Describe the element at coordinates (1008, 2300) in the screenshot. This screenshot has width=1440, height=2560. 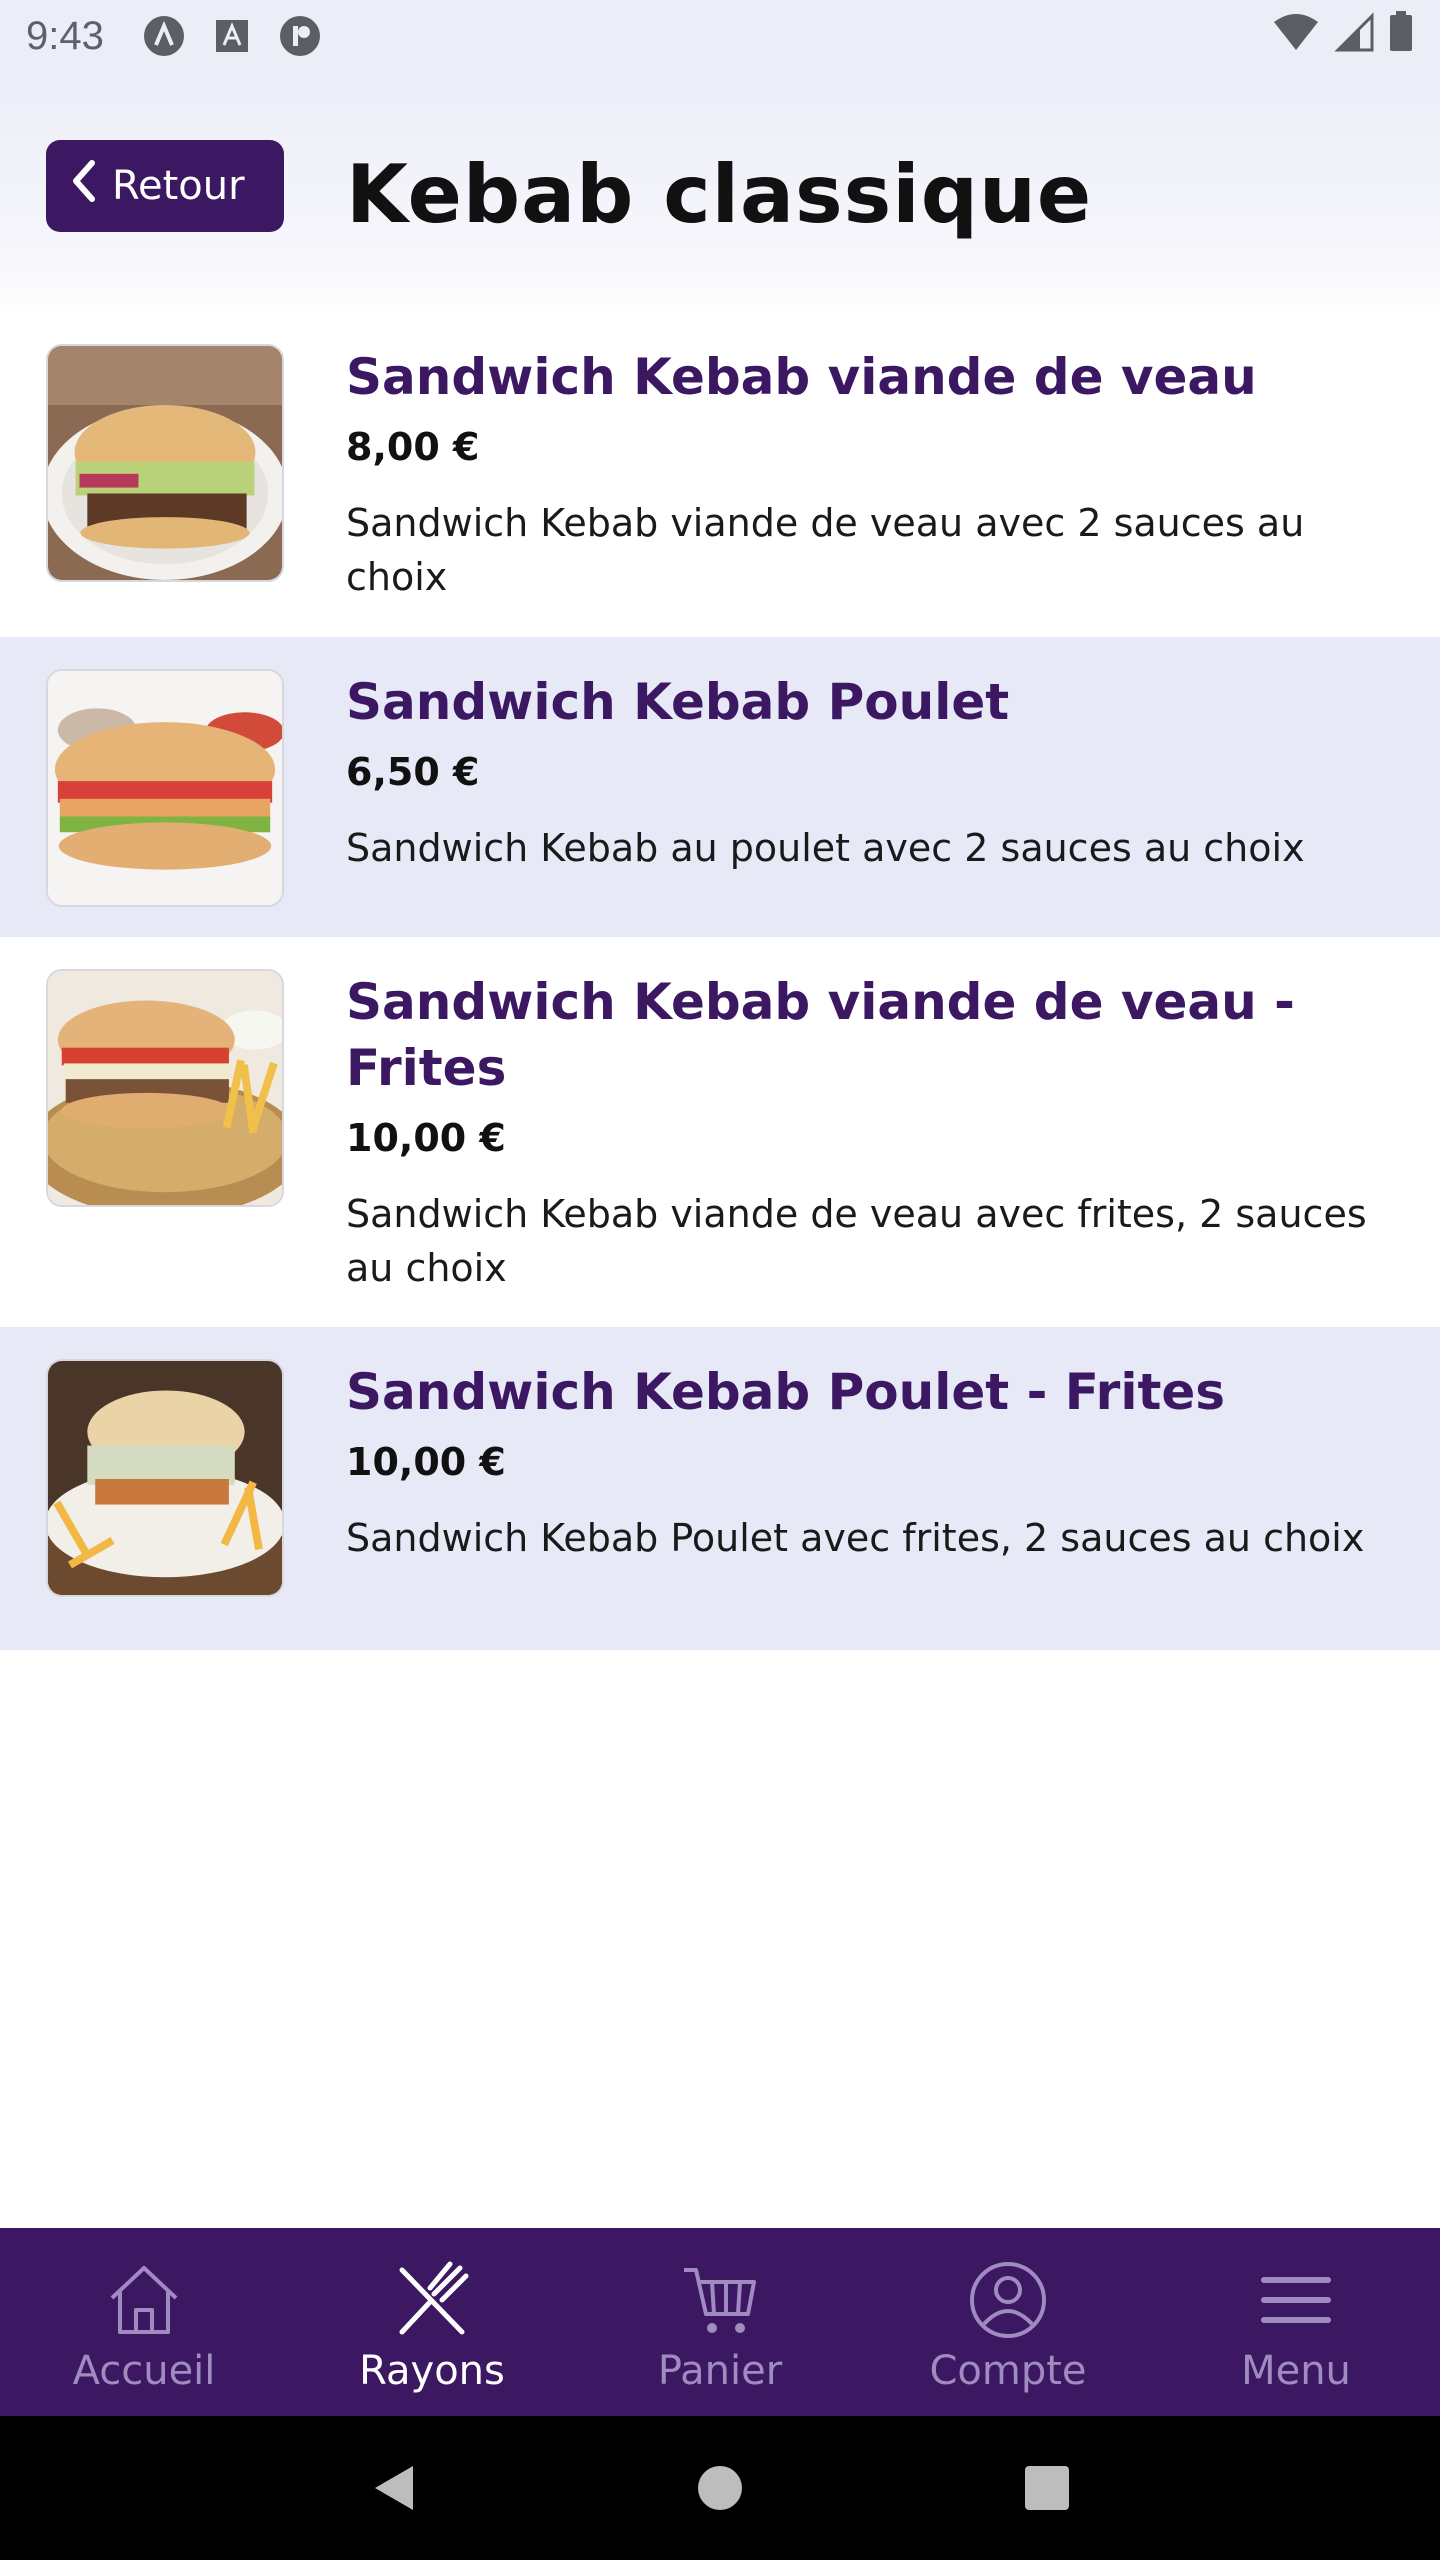
I see `account-icon` at that location.